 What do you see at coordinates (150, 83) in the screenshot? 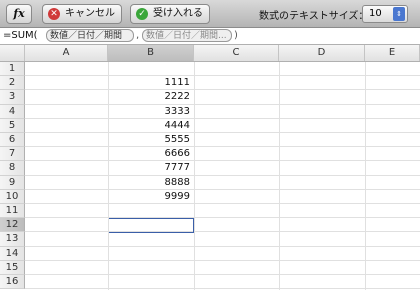
I see `cell-b-value: 1111` at bounding box center [150, 83].